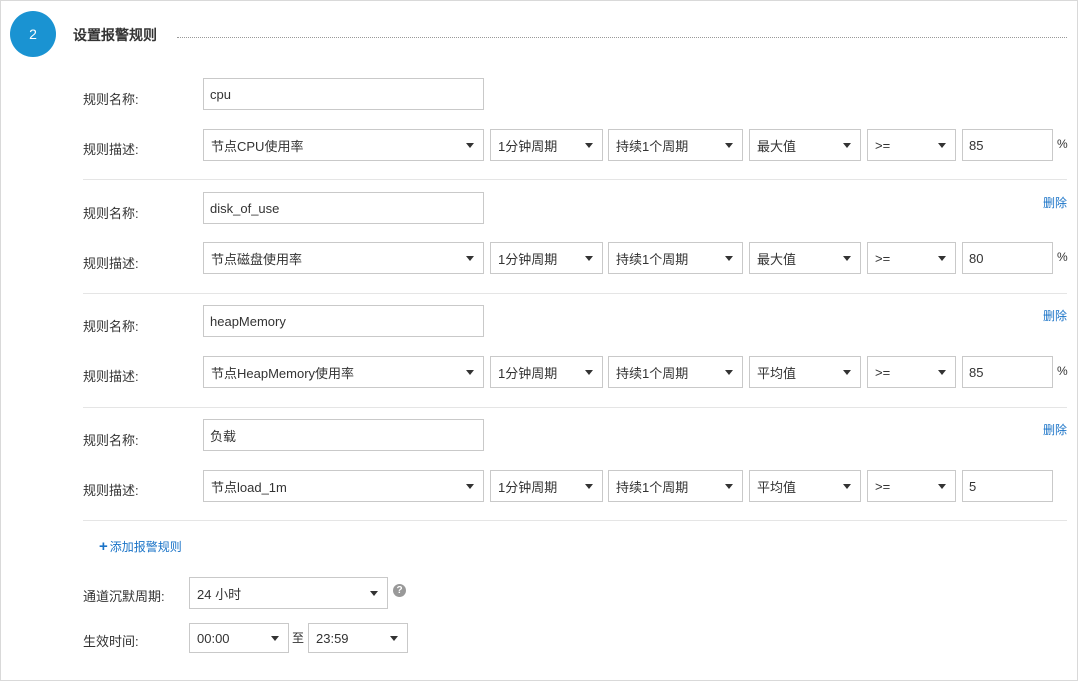 Image resolution: width=1078 pixels, height=681 pixels. What do you see at coordinates (213, 638) in the screenshot?
I see `start-time-value: 00:00` at bounding box center [213, 638].